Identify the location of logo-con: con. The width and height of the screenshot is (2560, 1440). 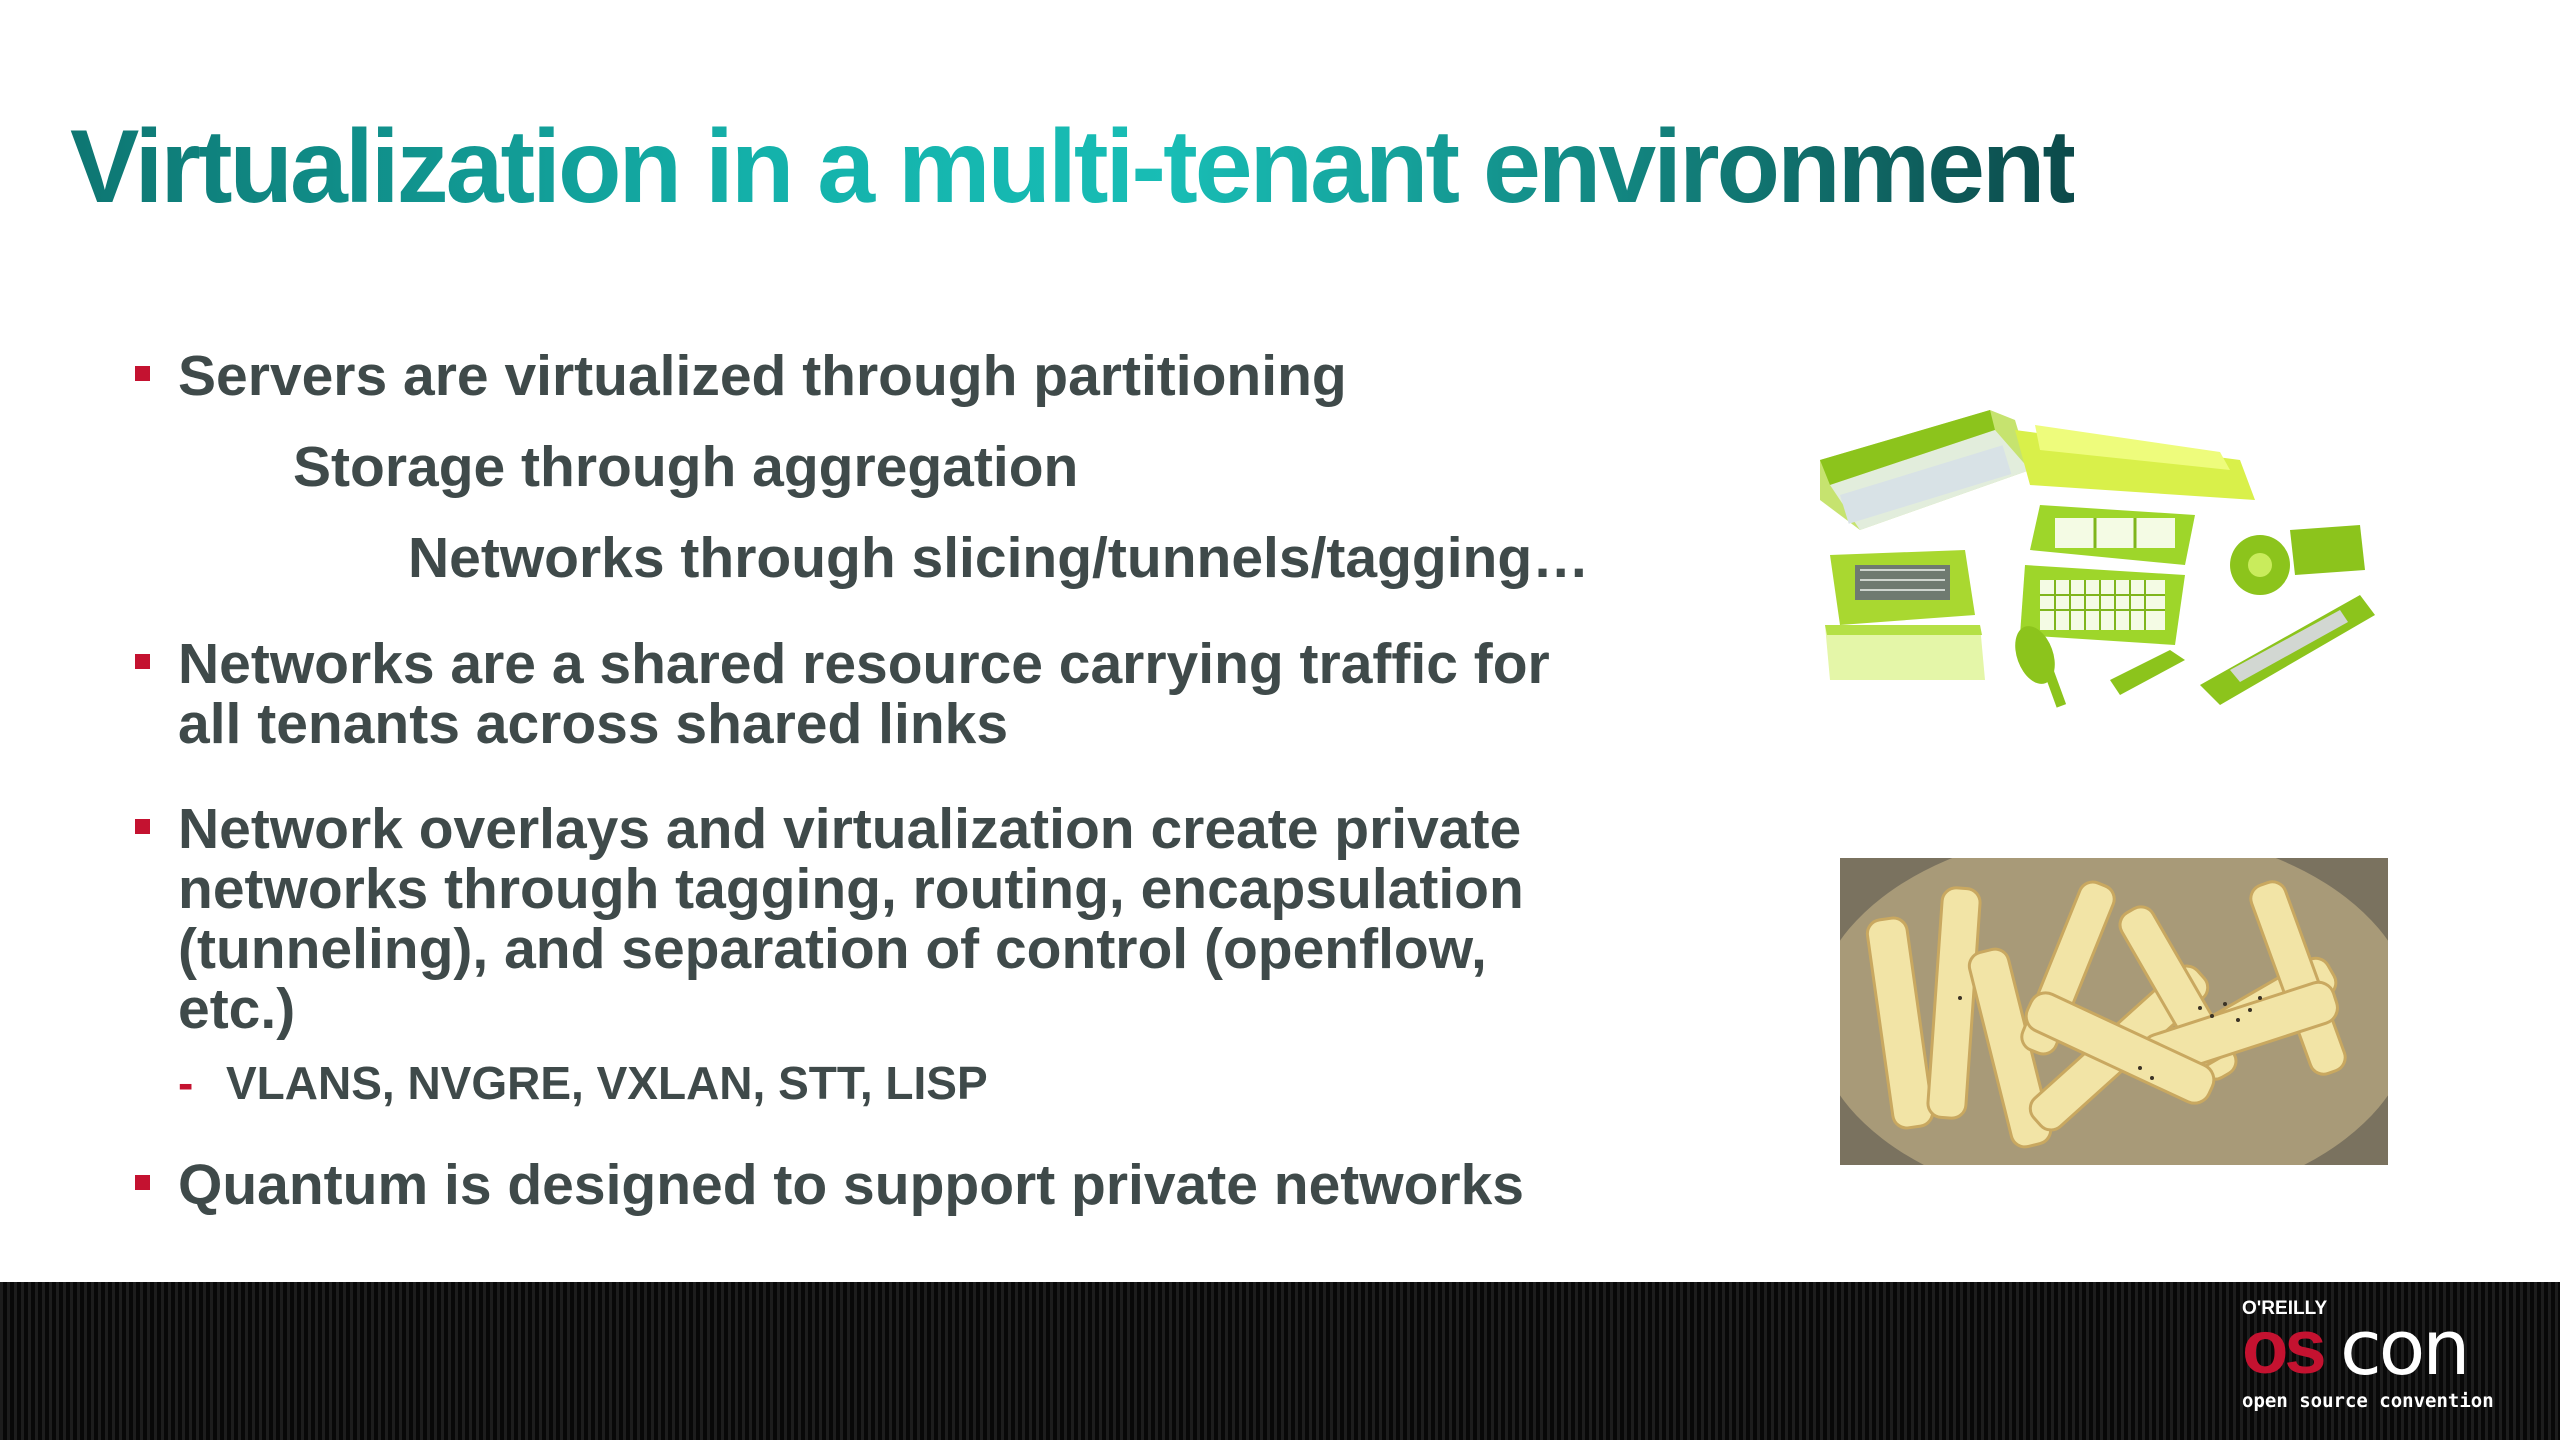
(2405, 1347).